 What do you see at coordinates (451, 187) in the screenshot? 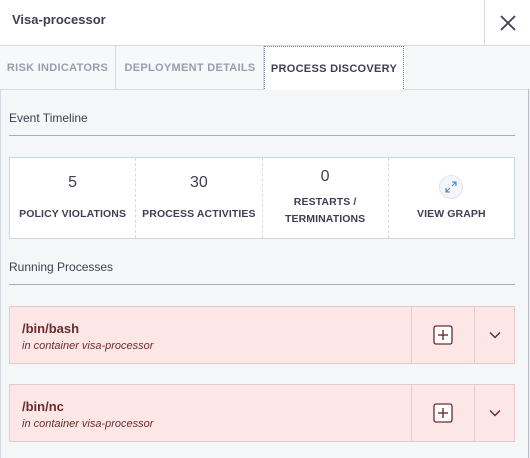
I see `expand-icon` at bounding box center [451, 187].